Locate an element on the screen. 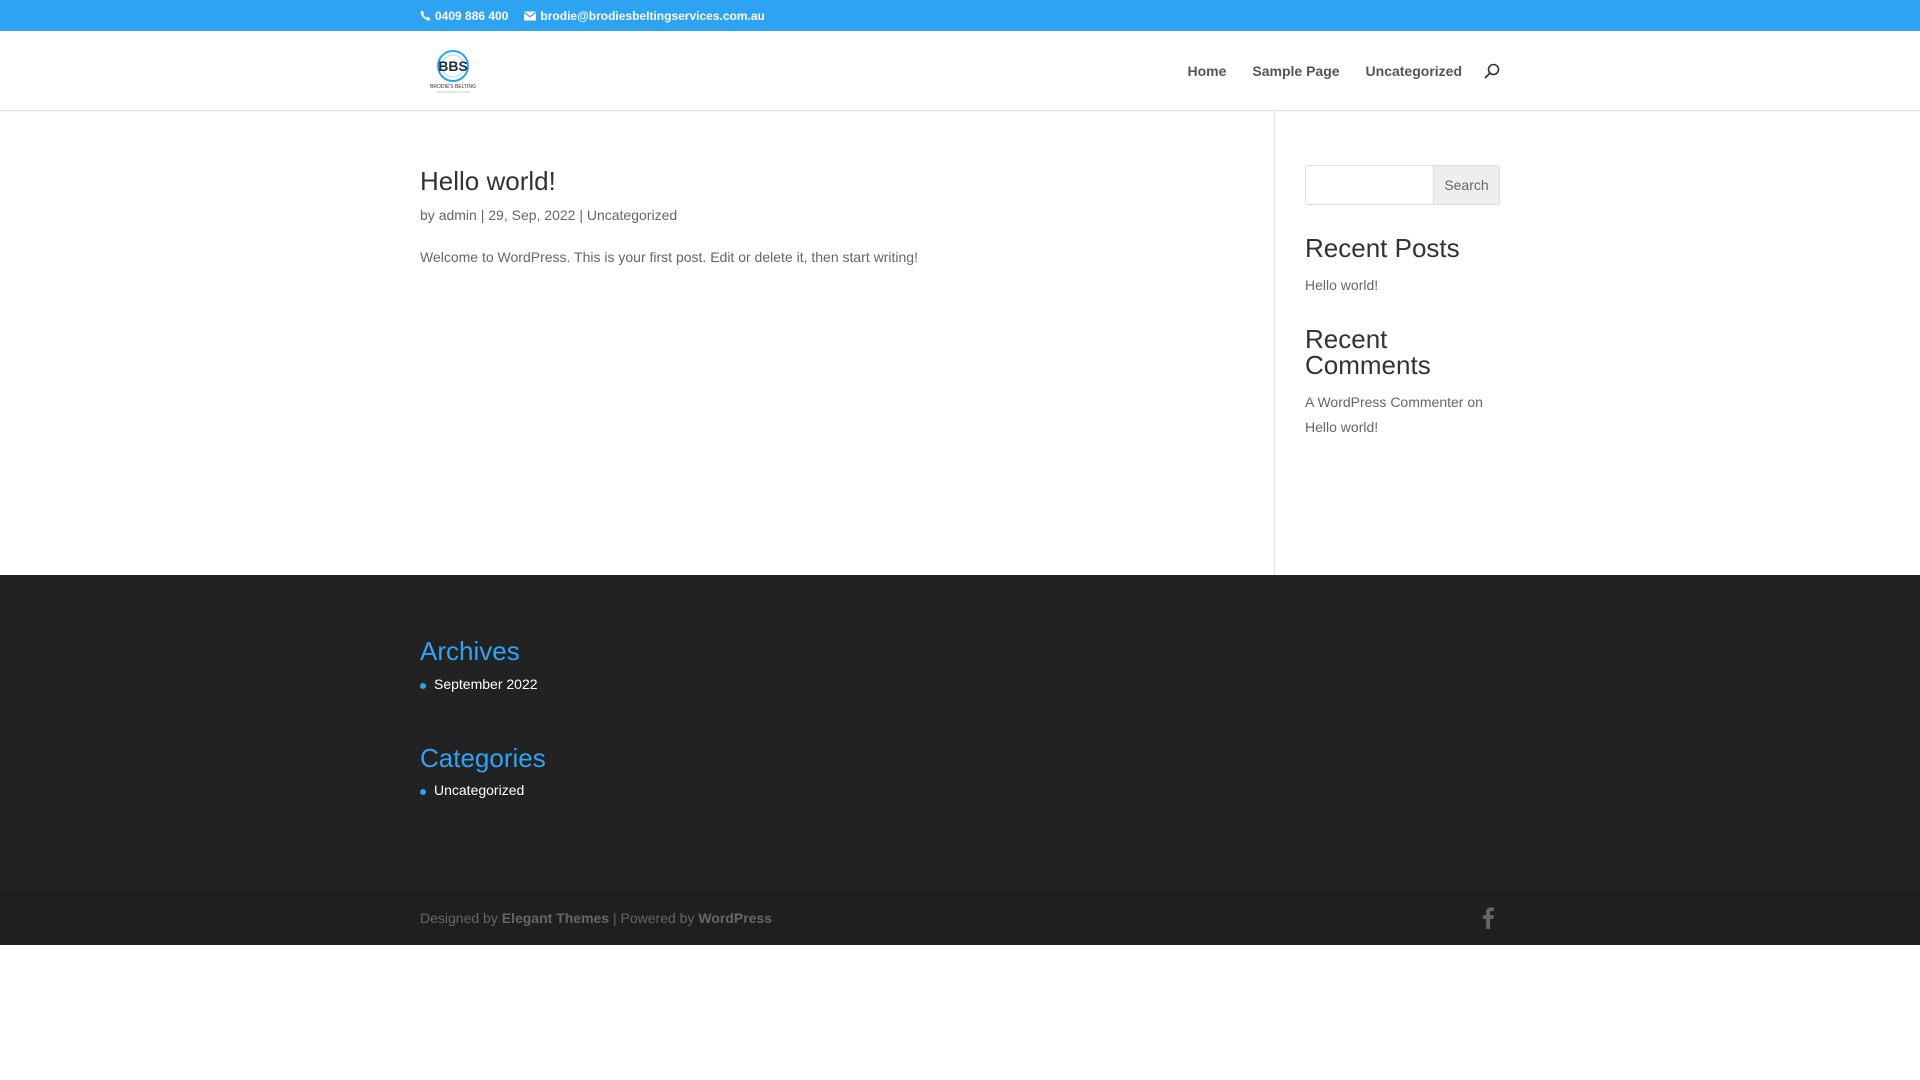  archives-title: Archives is located at coordinates (470, 651).